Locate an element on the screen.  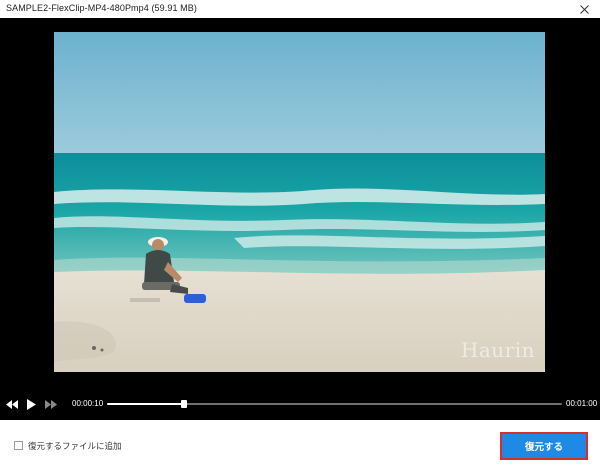
footer: 復元するファイルに追加 復元する is located at coordinates (300, 443).